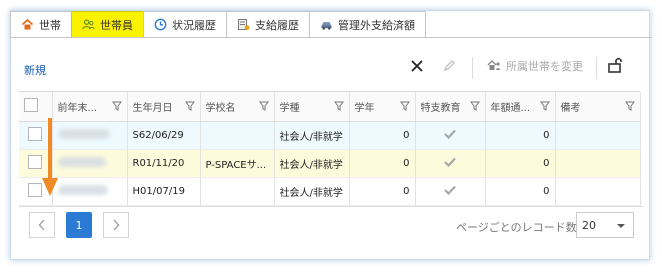  Describe the element at coordinates (31, 104) in the screenshot. I see `select-all-checkbox` at that location.